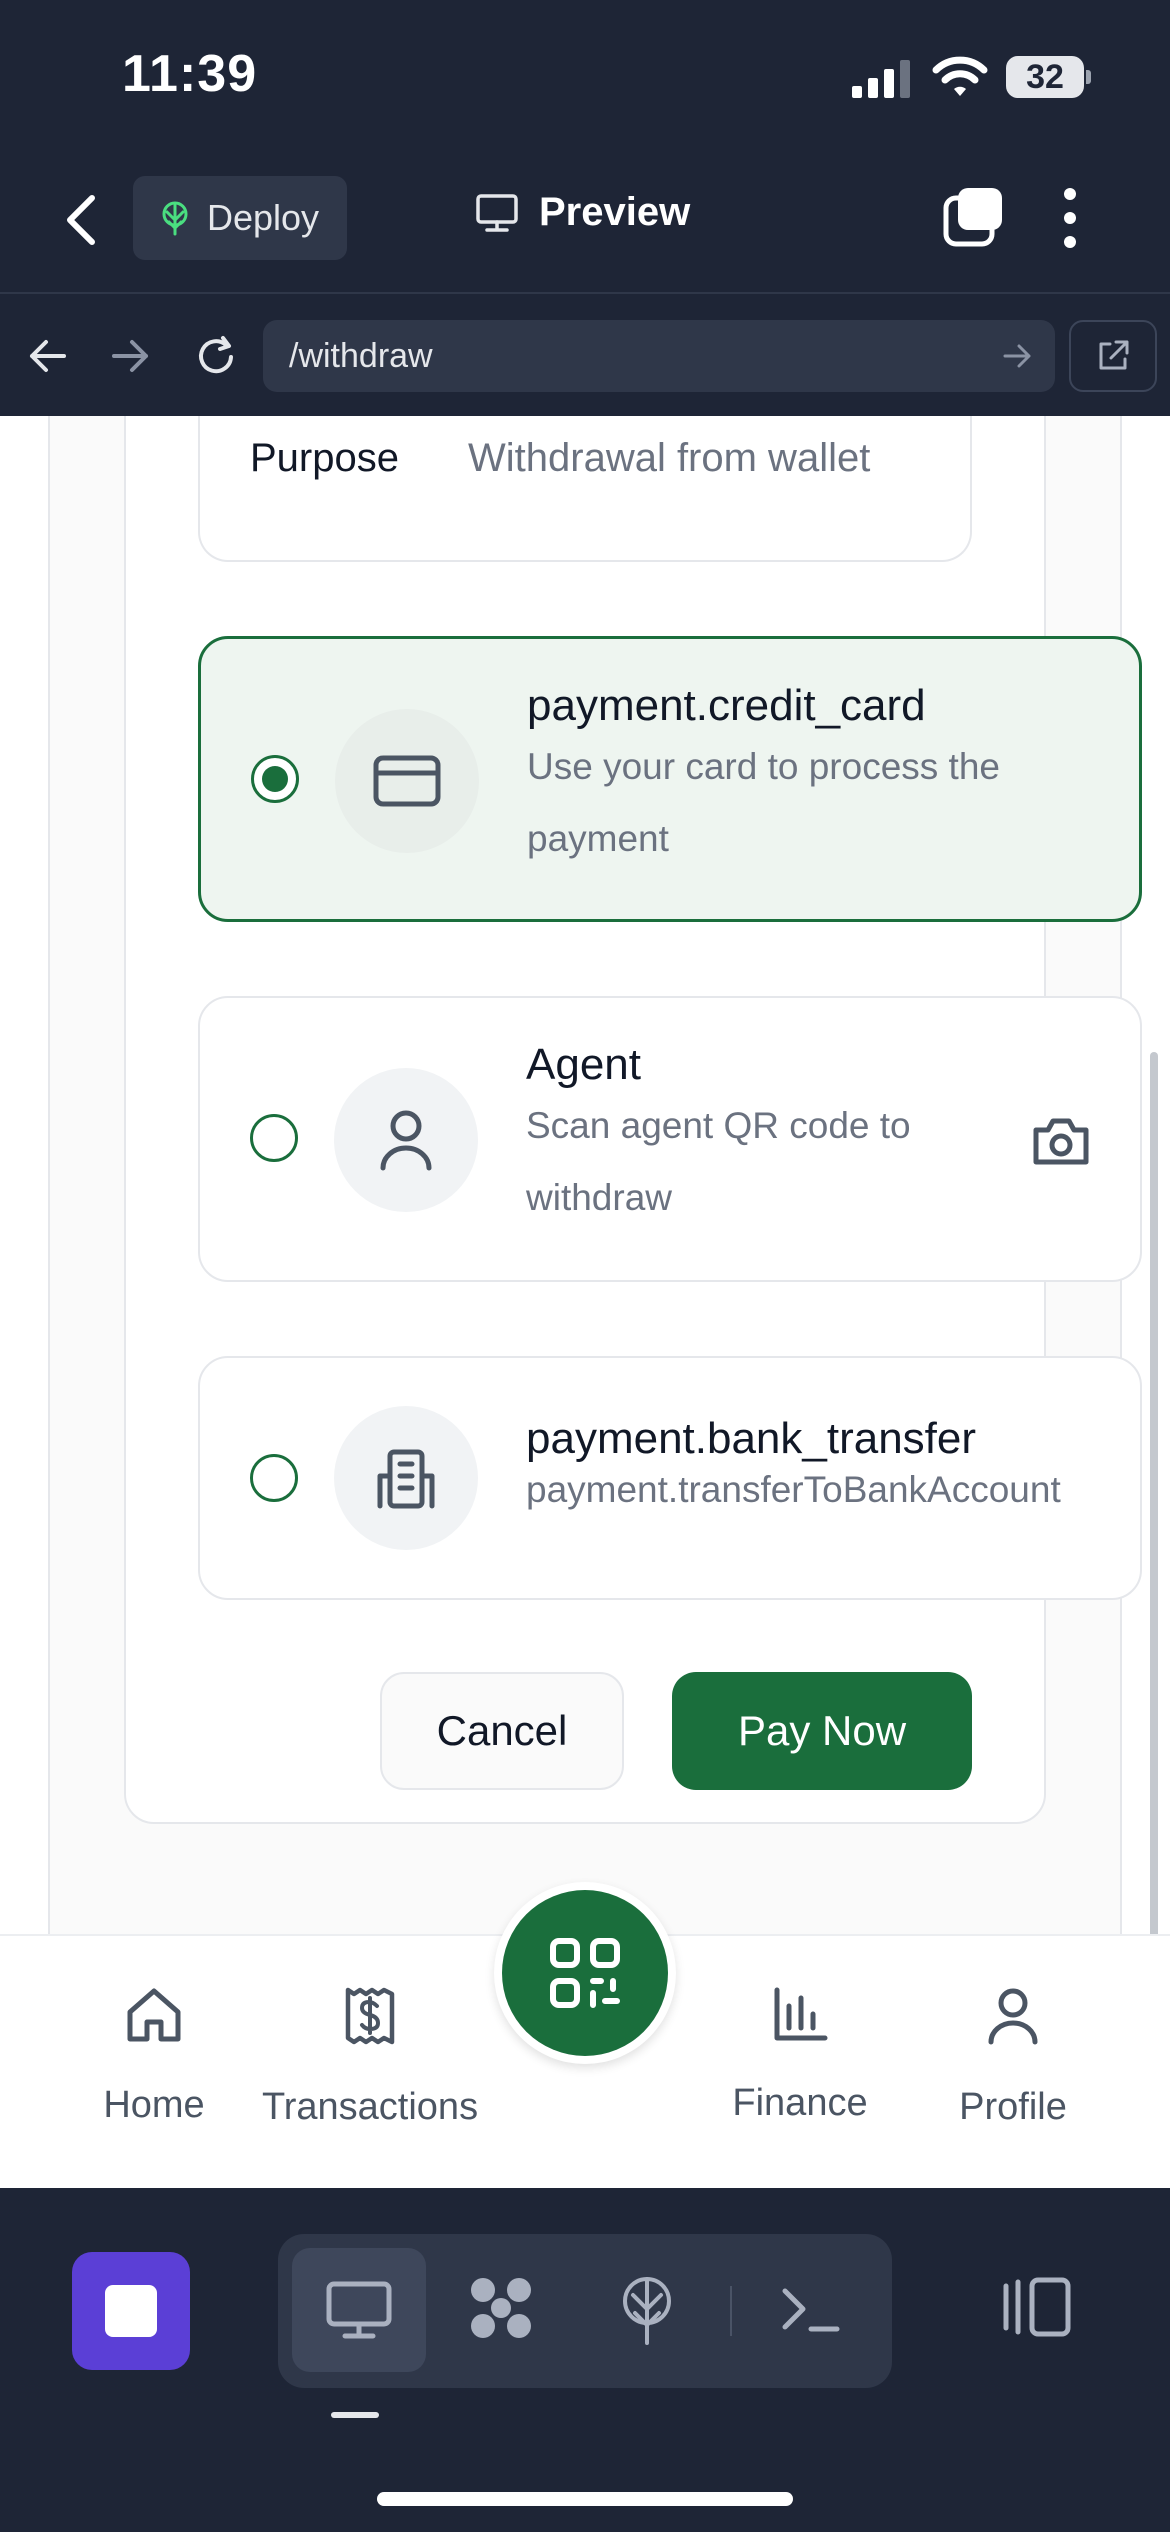 The height and width of the screenshot is (2532, 1170). Describe the element at coordinates (216, 357) in the screenshot. I see `reload-icon` at that location.